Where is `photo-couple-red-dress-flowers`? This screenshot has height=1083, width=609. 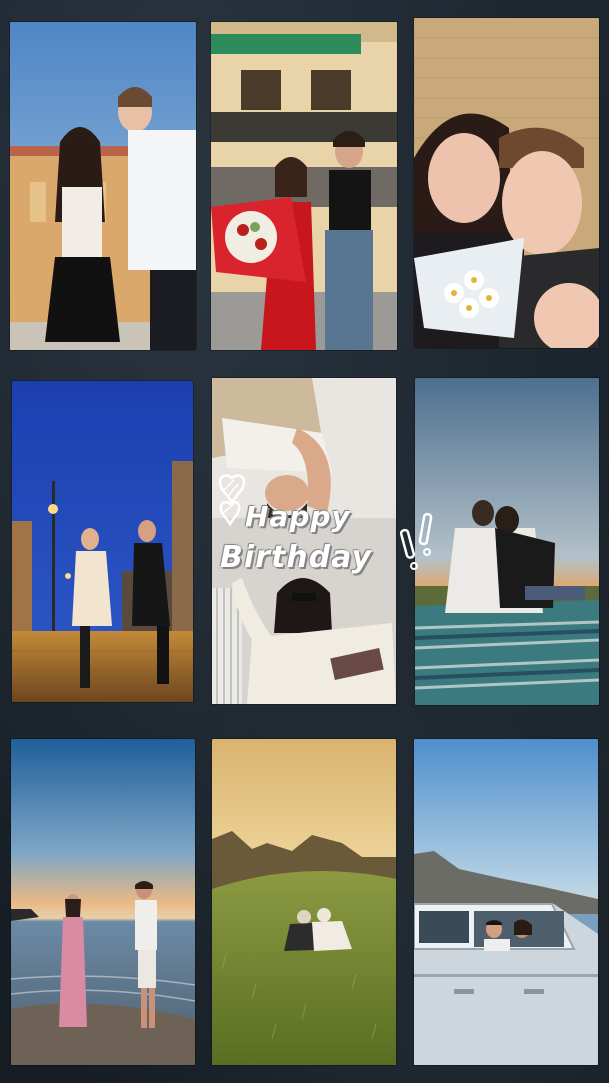
photo-couple-red-dress-flowers is located at coordinates (304, 186).